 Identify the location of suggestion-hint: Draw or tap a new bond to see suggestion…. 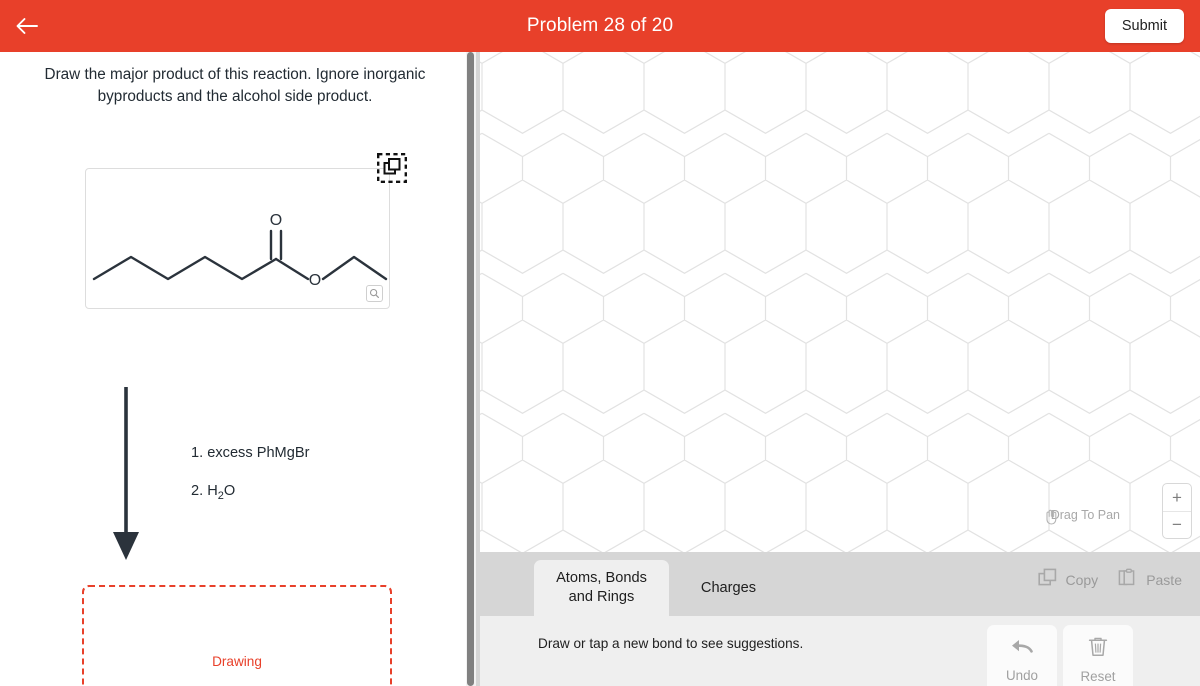
(671, 643).